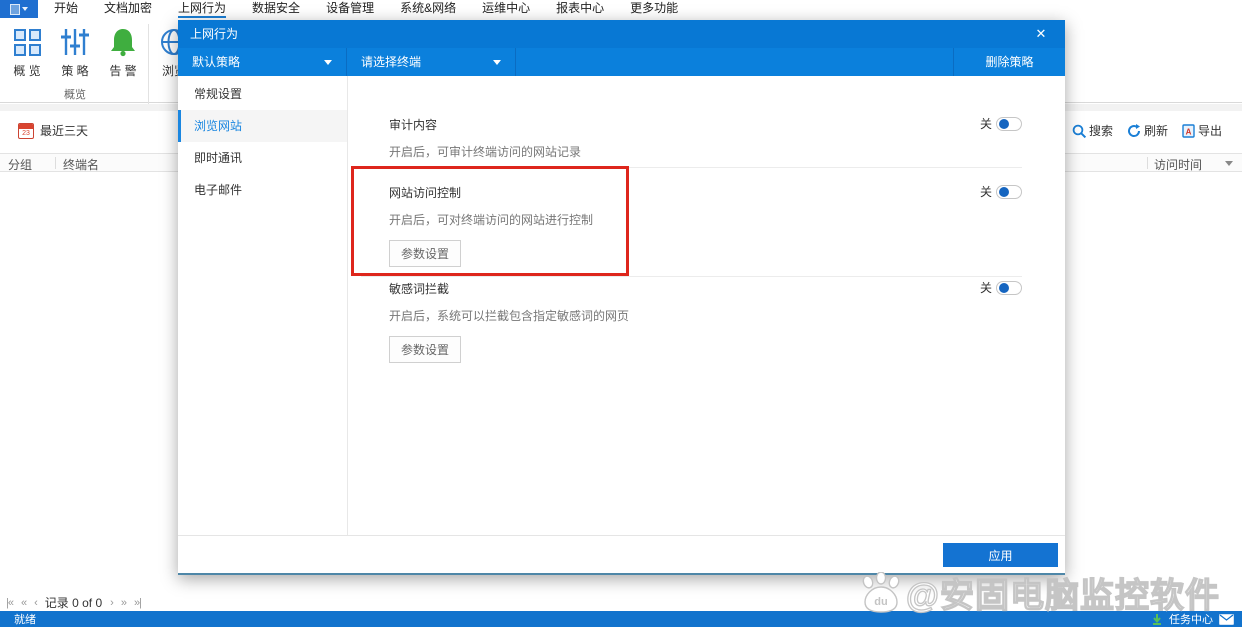  Describe the element at coordinates (262, 62) in the screenshot. I see `policy-dropdown: 默认策略` at that location.